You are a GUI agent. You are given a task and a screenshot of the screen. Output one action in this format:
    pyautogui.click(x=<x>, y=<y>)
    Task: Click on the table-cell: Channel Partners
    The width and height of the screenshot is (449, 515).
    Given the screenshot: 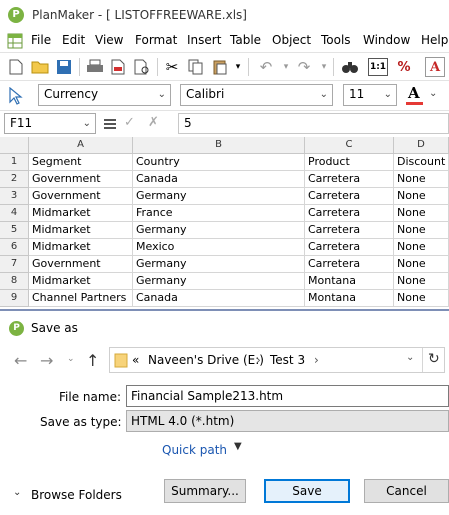 What is the action you would take?
    pyautogui.click(x=81, y=298)
    